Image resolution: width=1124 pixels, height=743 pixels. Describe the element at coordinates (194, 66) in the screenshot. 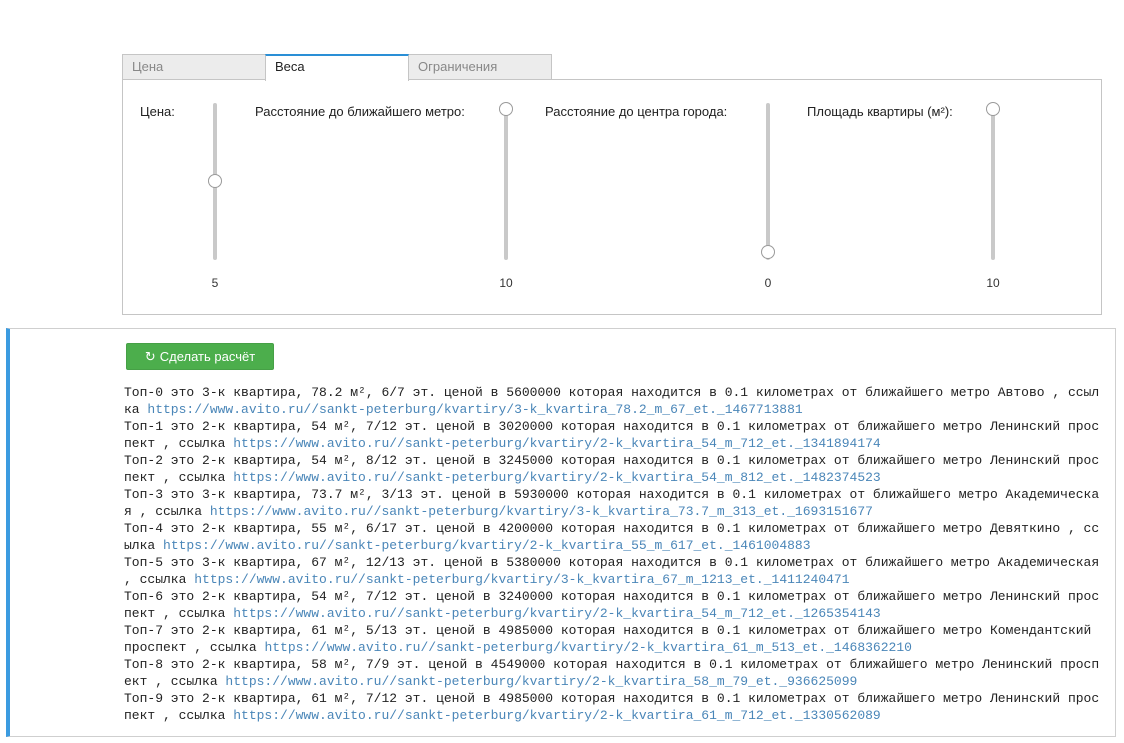

I see `tab-price: Цена` at that location.